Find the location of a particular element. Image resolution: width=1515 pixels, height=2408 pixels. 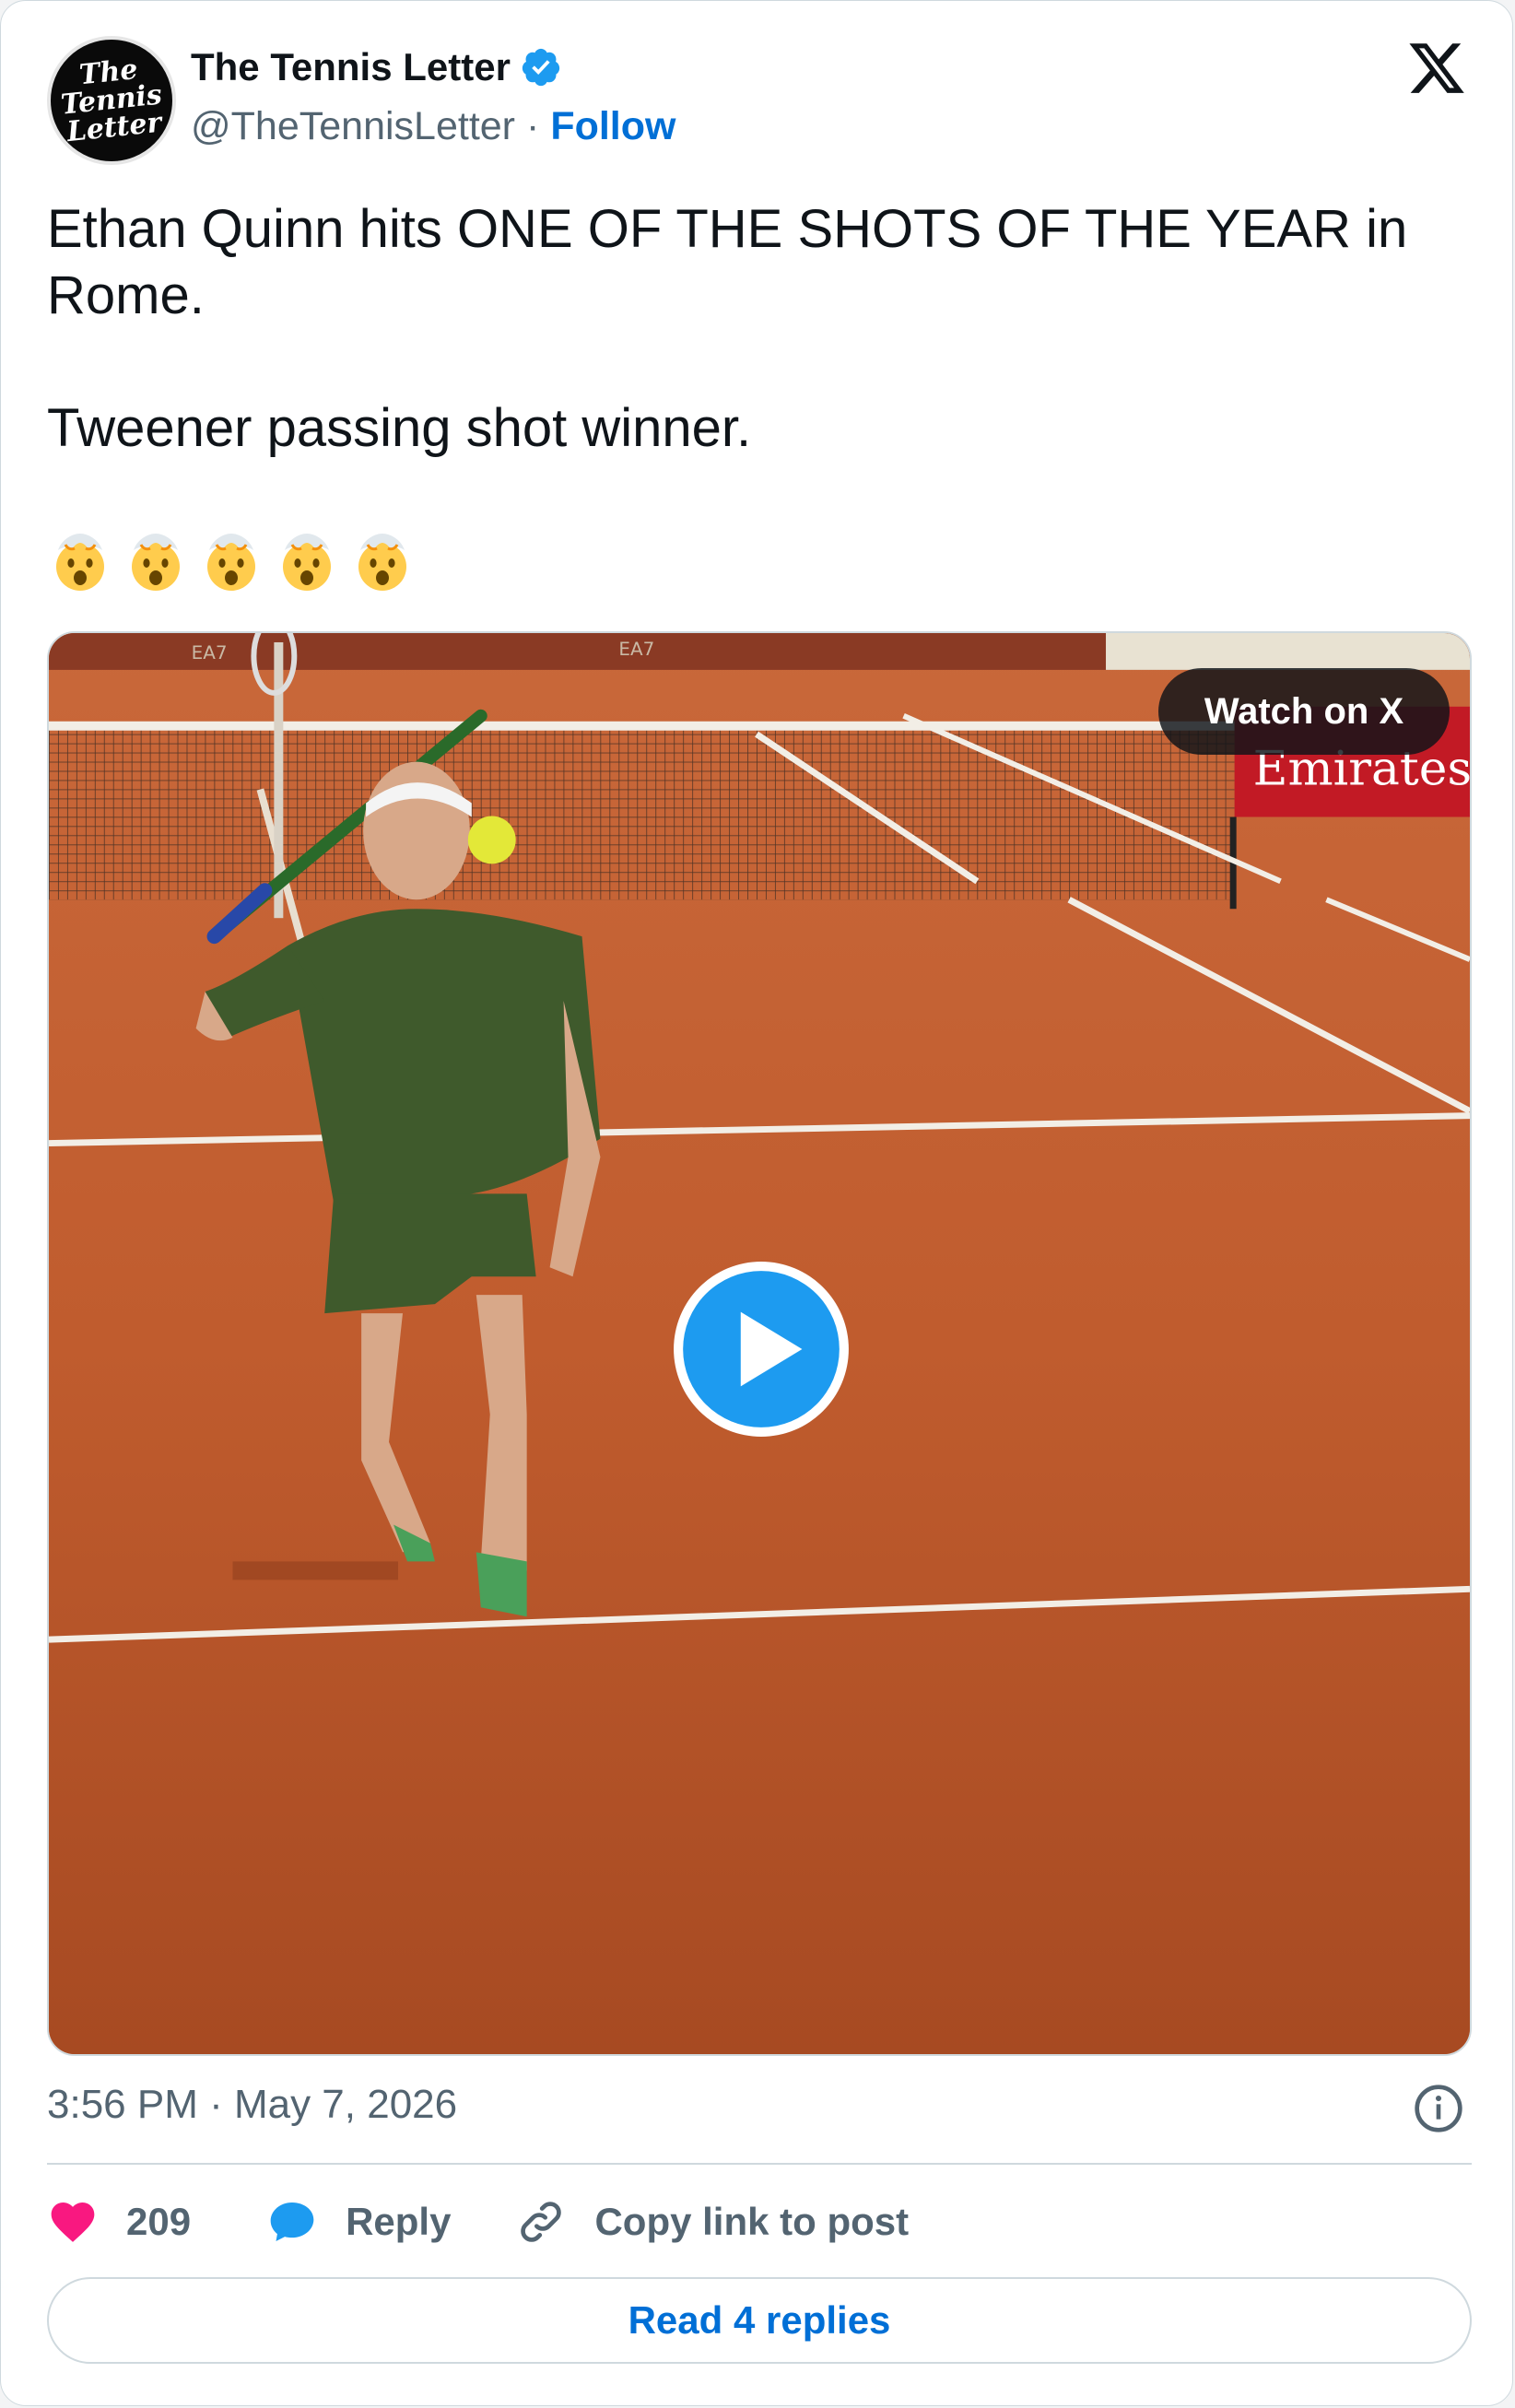

copy-link-label: Copy link to post is located at coordinates (752, 2221).